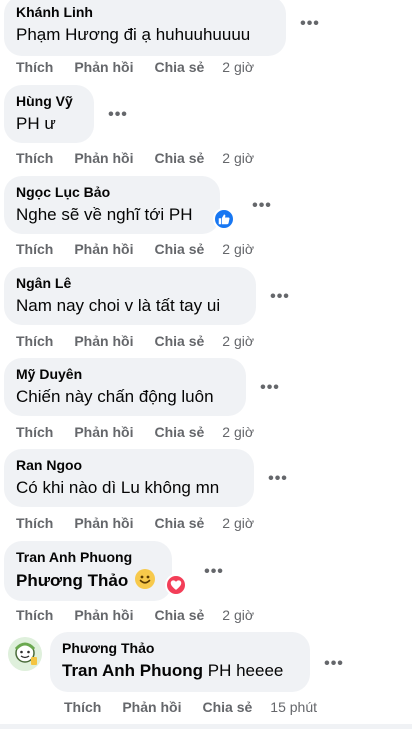 This screenshot has width=412, height=729. I want to click on comment-author: Ran Ngoo, so click(129, 465).